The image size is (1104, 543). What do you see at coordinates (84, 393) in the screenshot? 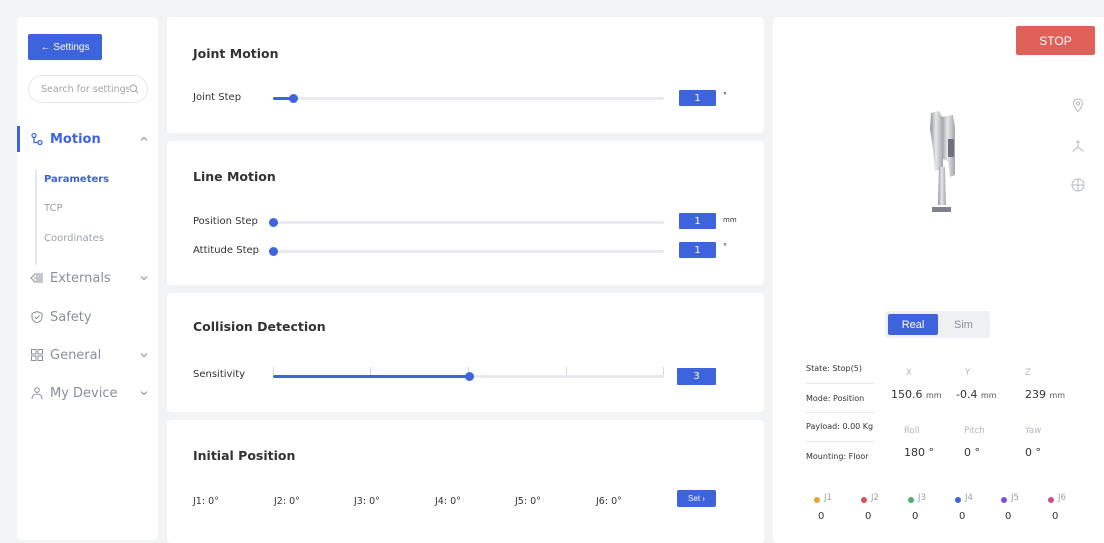
I see `sidebar-item-label: My Device` at bounding box center [84, 393].